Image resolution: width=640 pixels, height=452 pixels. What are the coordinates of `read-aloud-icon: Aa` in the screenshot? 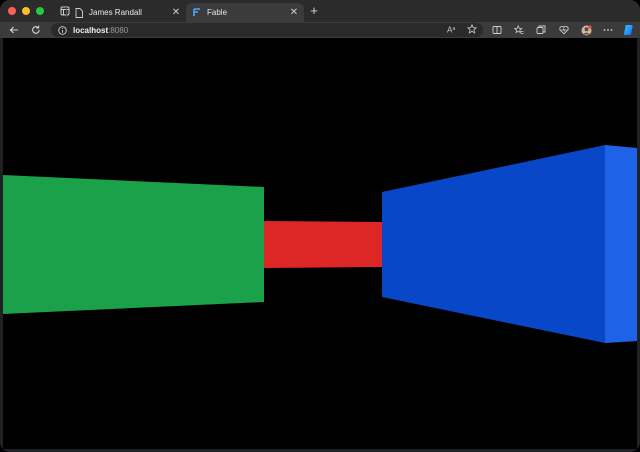 It's located at (452, 30).